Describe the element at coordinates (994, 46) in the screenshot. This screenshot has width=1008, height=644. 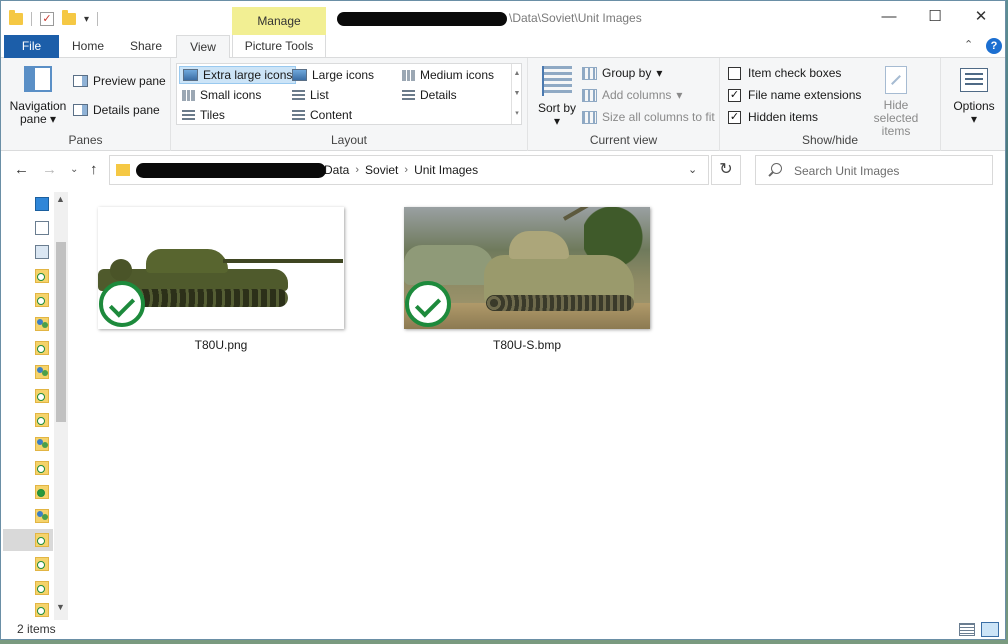
I see `help-icon: ?` at that location.